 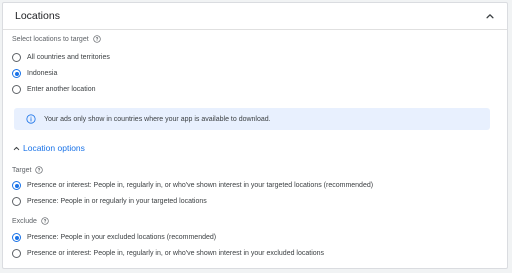 What do you see at coordinates (31, 119) in the screenshot?
I see `info-icon` at bounding box center [31, 119].